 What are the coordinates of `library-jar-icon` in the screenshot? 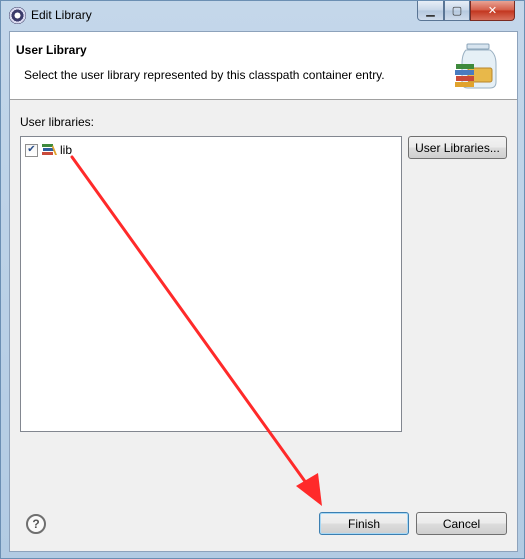 It's located at (476, 66).